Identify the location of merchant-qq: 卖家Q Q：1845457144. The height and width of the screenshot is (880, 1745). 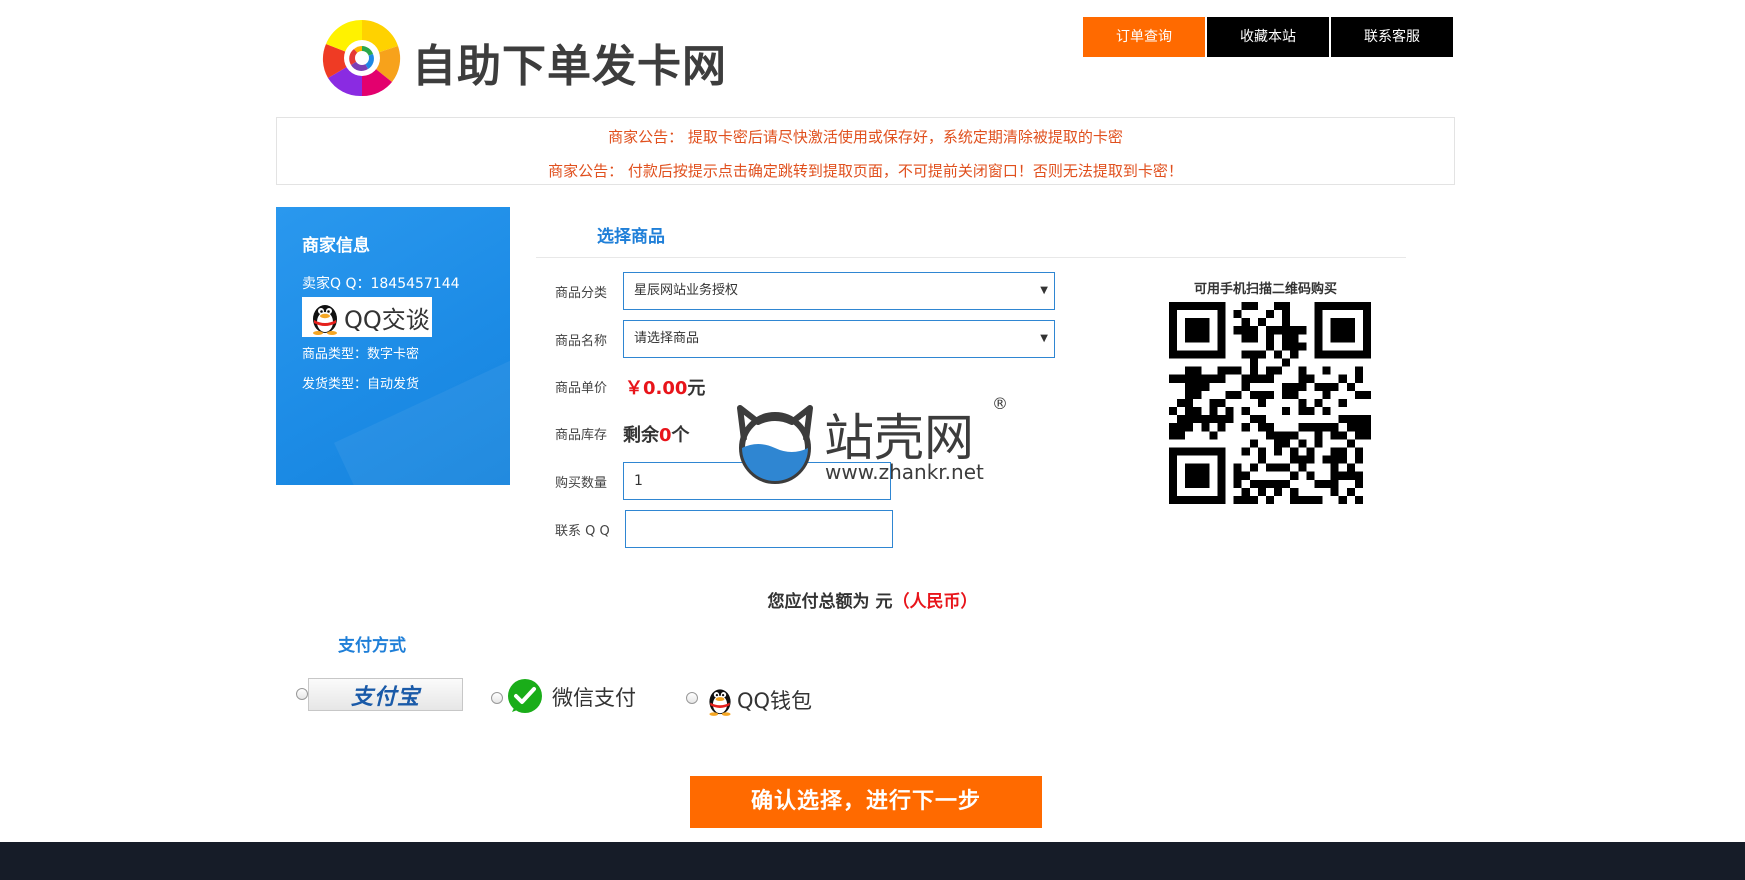
(381, 284).